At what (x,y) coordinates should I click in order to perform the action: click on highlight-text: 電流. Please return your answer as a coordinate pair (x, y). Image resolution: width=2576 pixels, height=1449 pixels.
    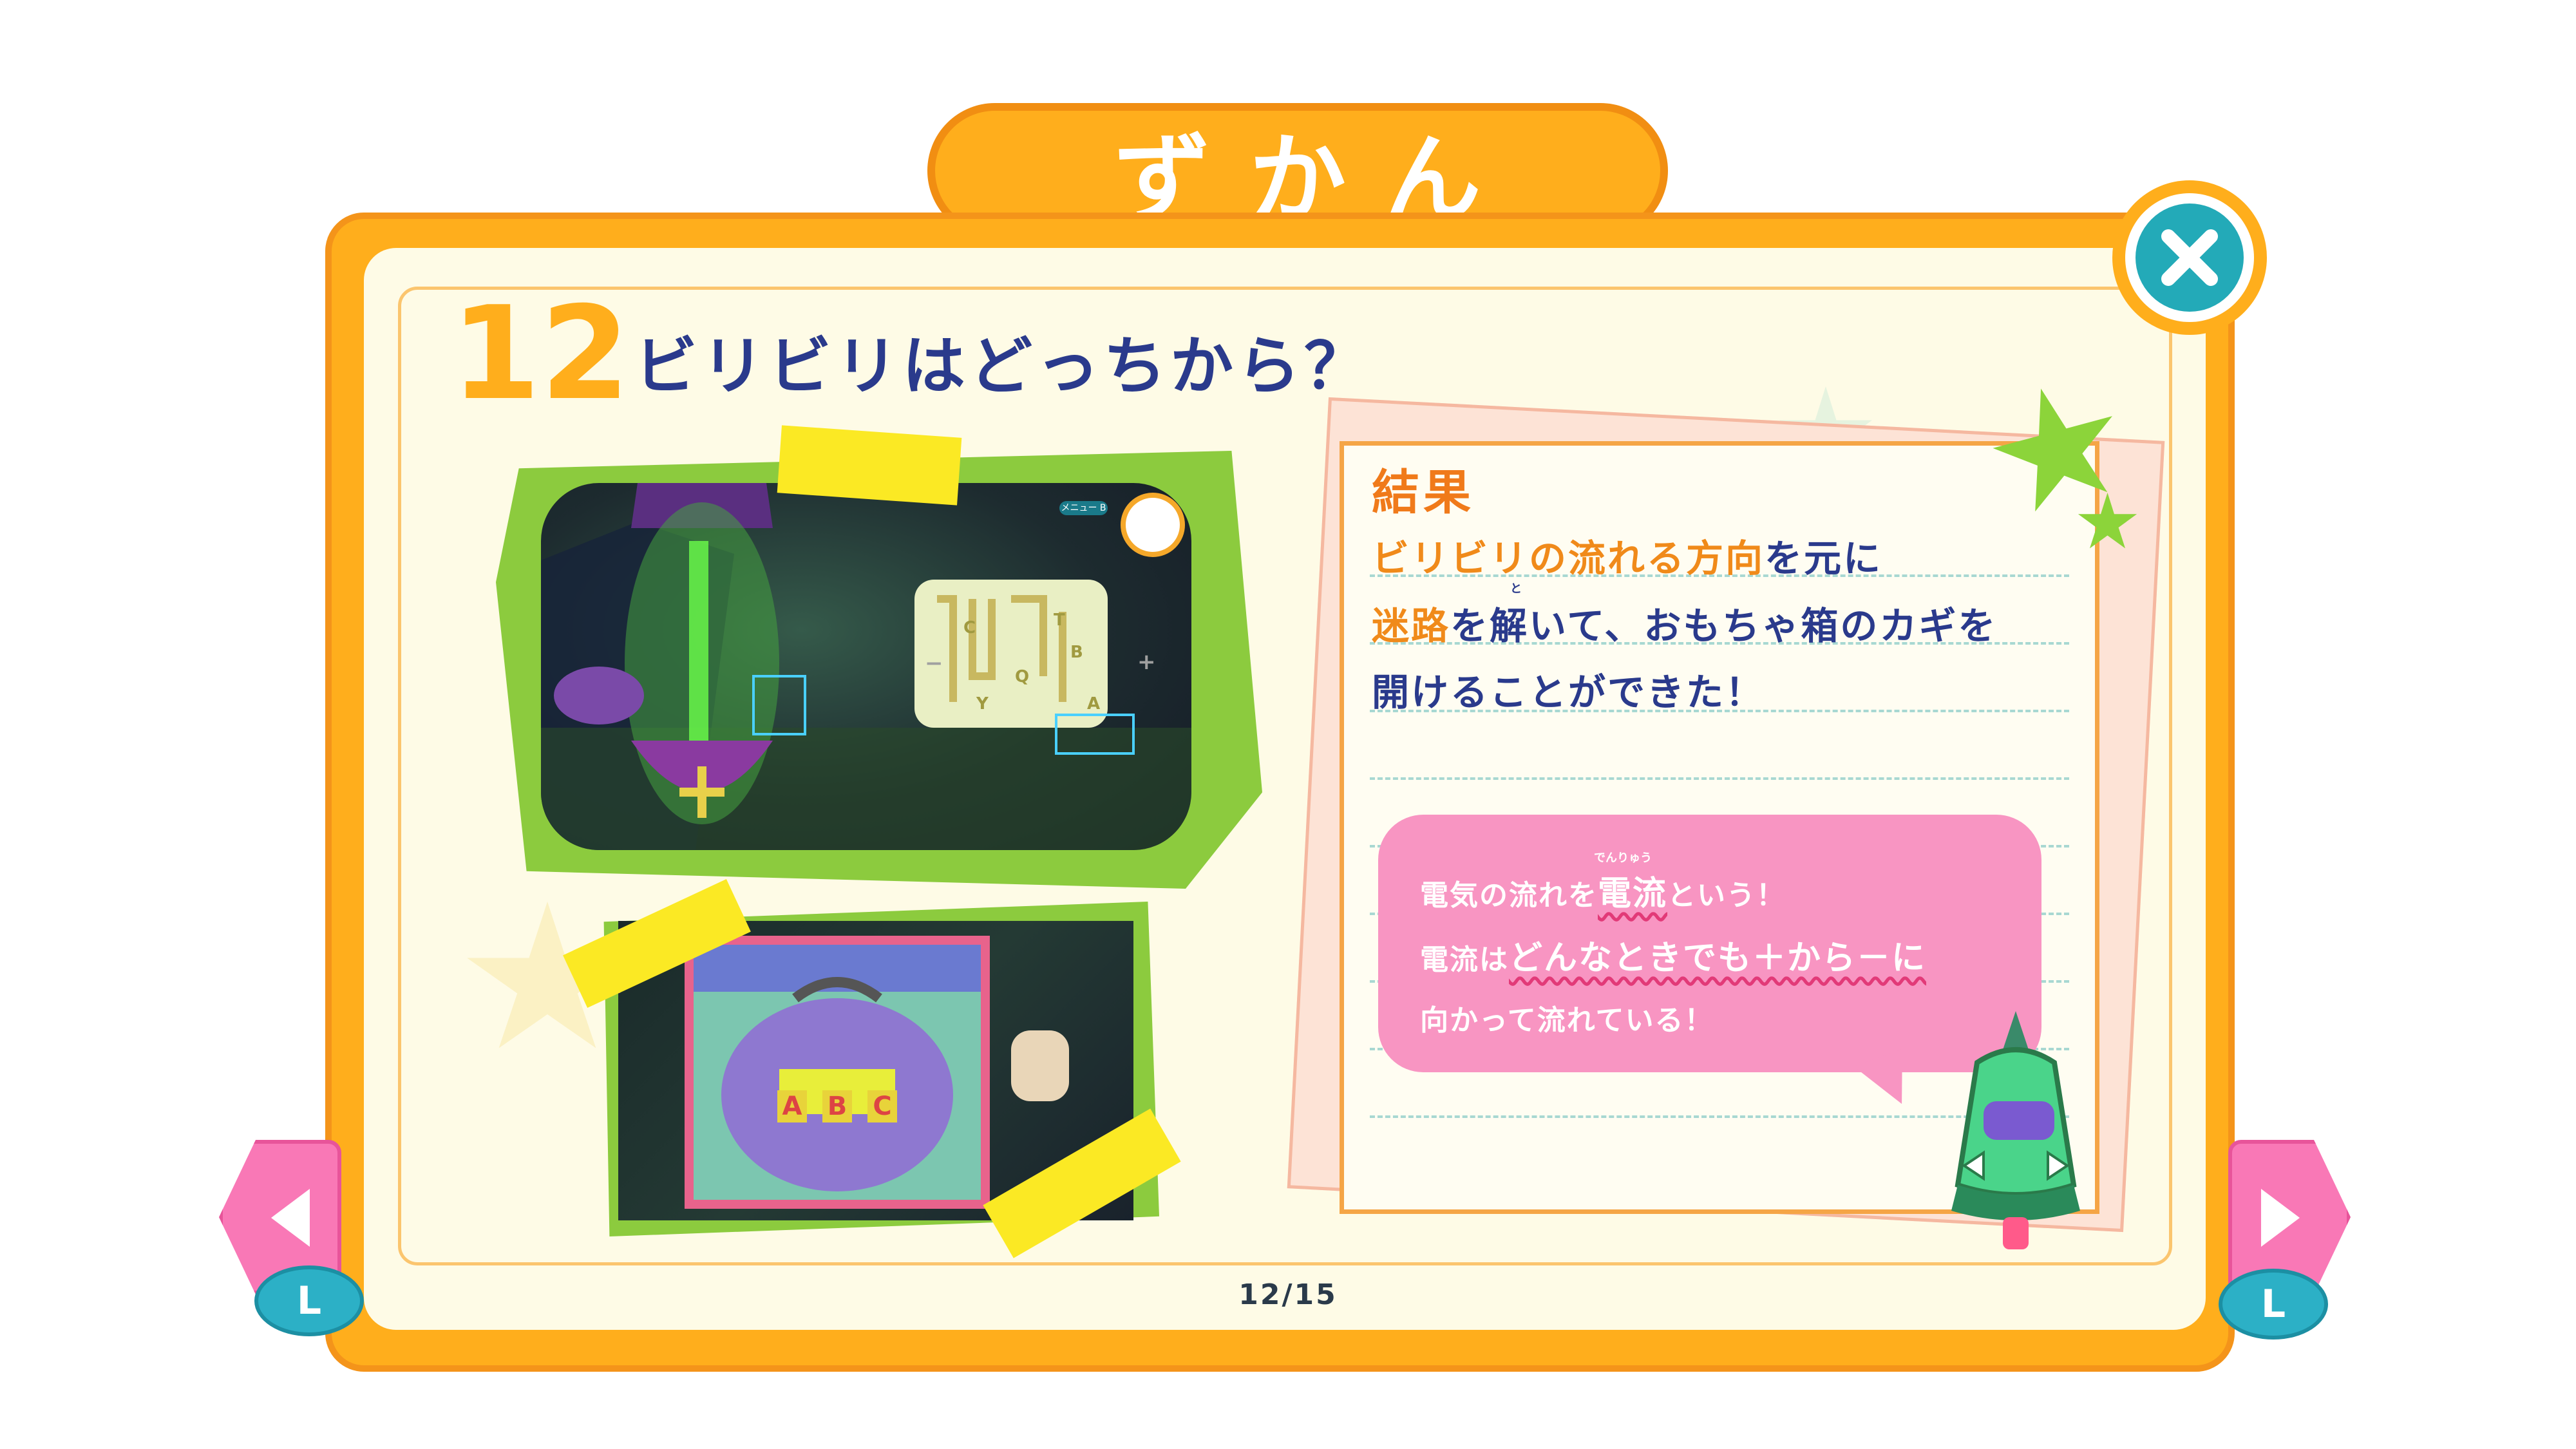
    Looking at the image, I should click on (1633, 894).